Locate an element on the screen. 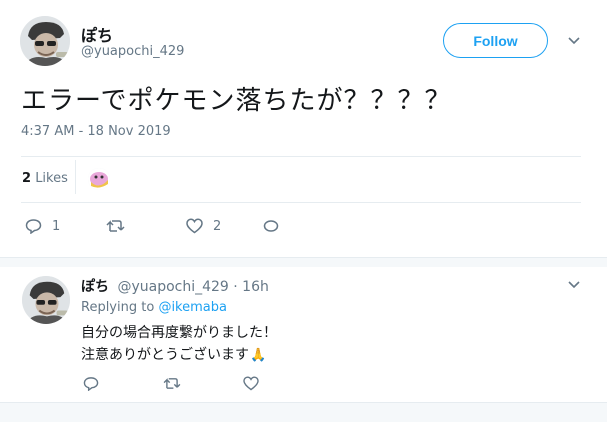 This screenshot has height=422, width=607. reply-button is located at coordinates (91, 383).